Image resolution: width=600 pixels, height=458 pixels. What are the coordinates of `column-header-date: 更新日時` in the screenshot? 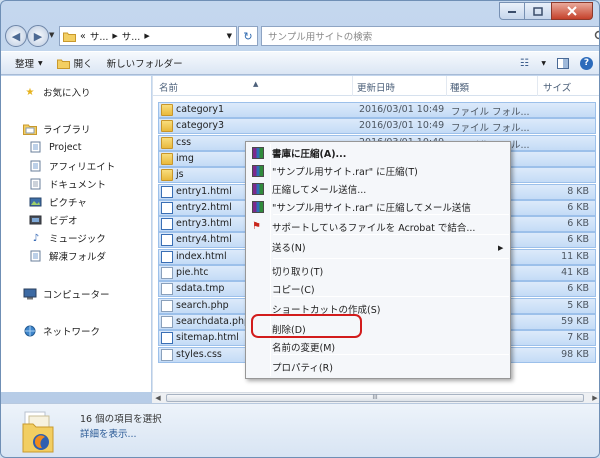 It's located at (376, 87).